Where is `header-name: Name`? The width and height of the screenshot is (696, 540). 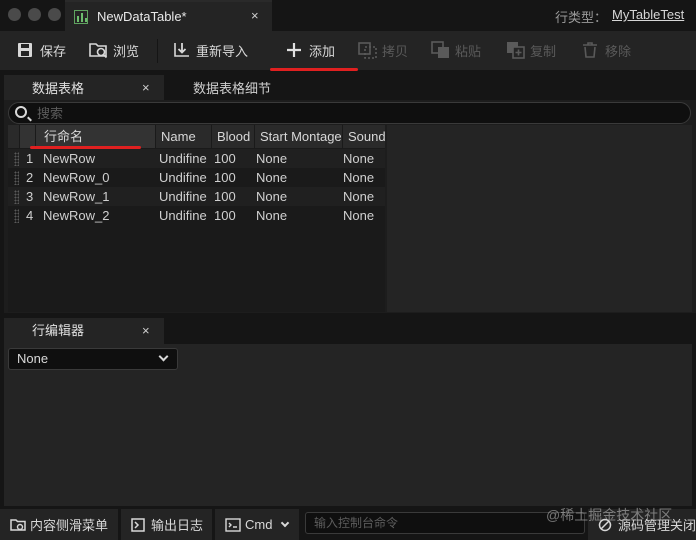 header-name: Name is located at coordinates (184, 136).